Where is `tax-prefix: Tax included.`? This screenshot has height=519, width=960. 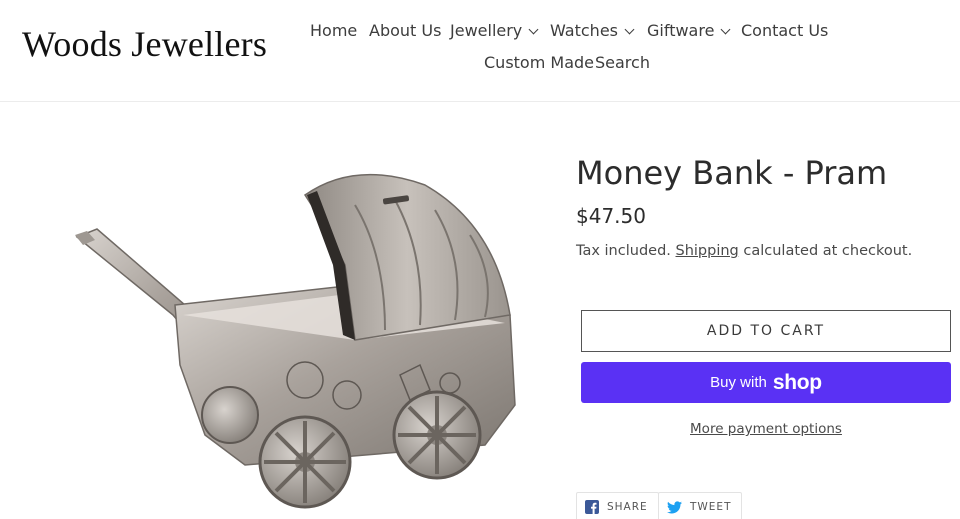
tax-prefix: Tax included. is located at coordinates (623, 251).